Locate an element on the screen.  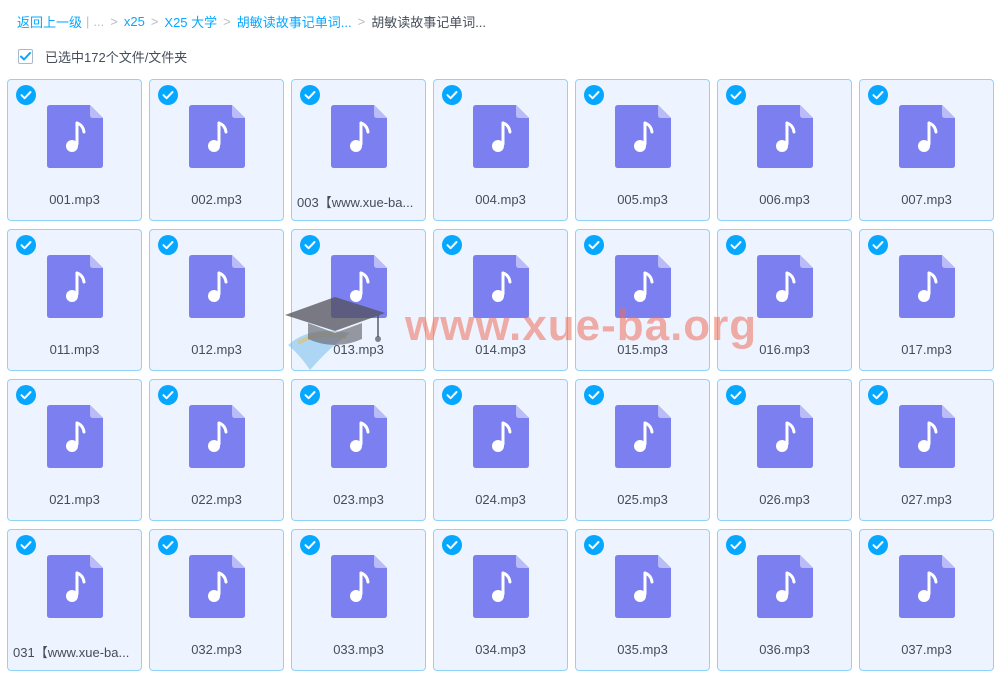
file-name: 011.mp3 is located at coordinates (74, 349).